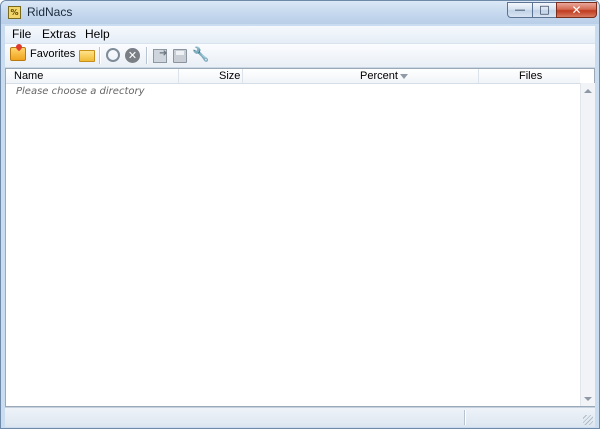 This screenshot has height=429, width=600. What do you see at coordinates (300, 12) in the screenshot?
I see `title-bar: % RidNacs — □ ✕` at bounding box center [300, 12].